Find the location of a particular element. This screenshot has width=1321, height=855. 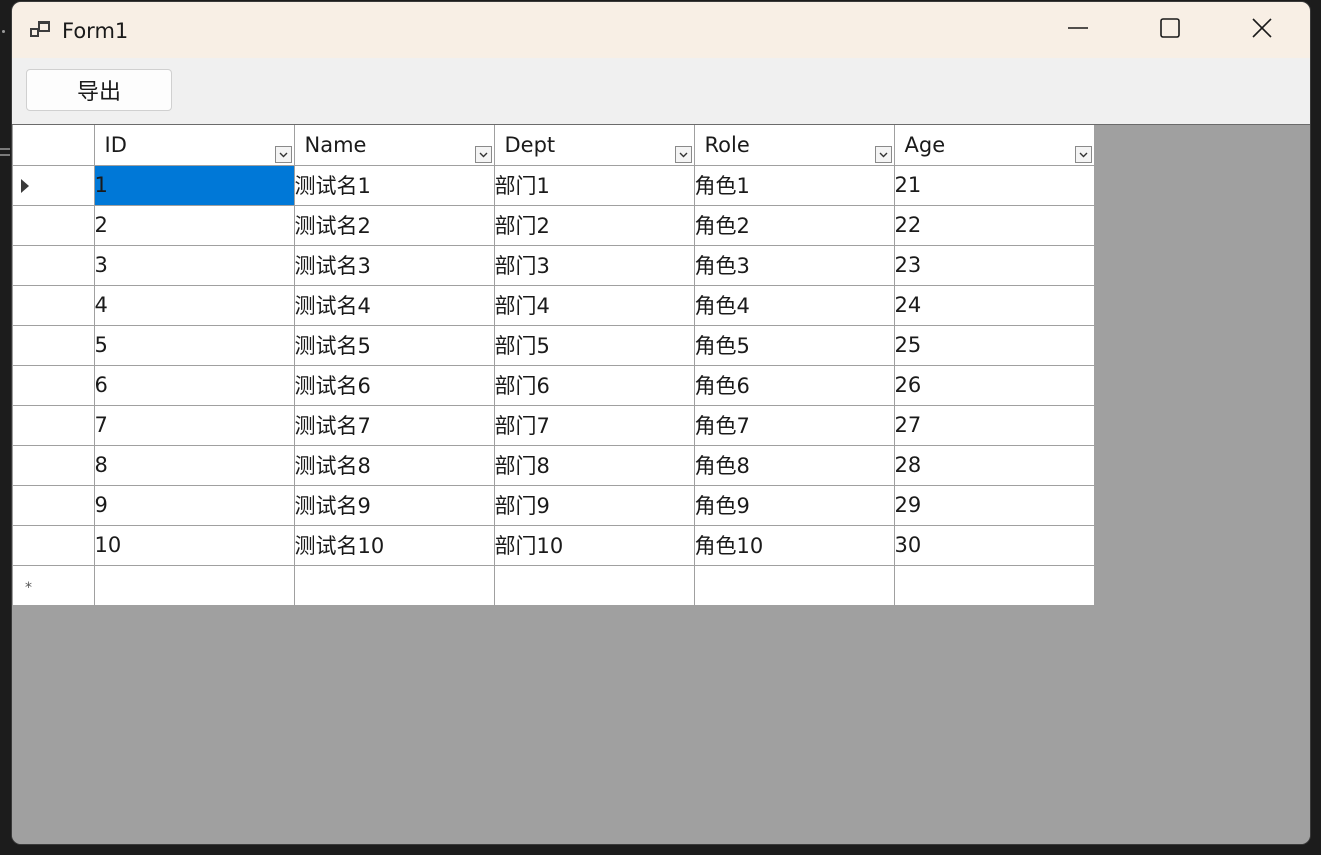

table-row: 7 测试名7 部门7 角色7 27 is located at coordinates (554, 425).